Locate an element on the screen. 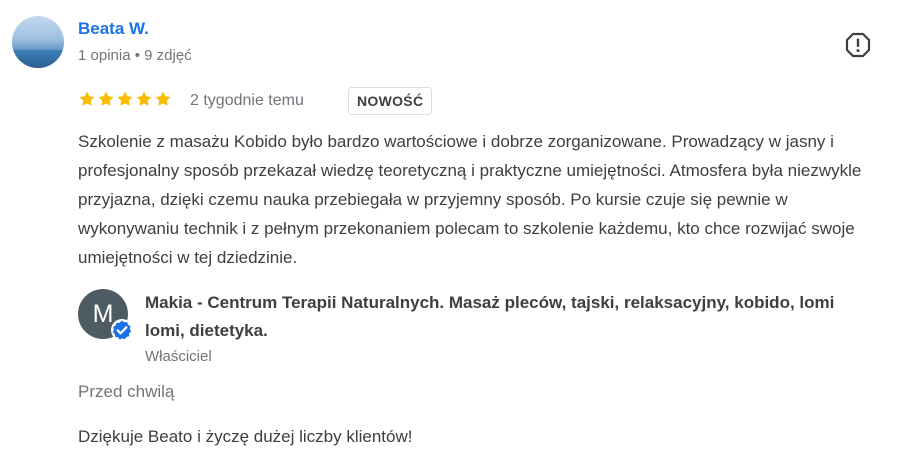 This screenshot has height=466, width=910. verified-badge-icon is located at coordinates (122, 330).